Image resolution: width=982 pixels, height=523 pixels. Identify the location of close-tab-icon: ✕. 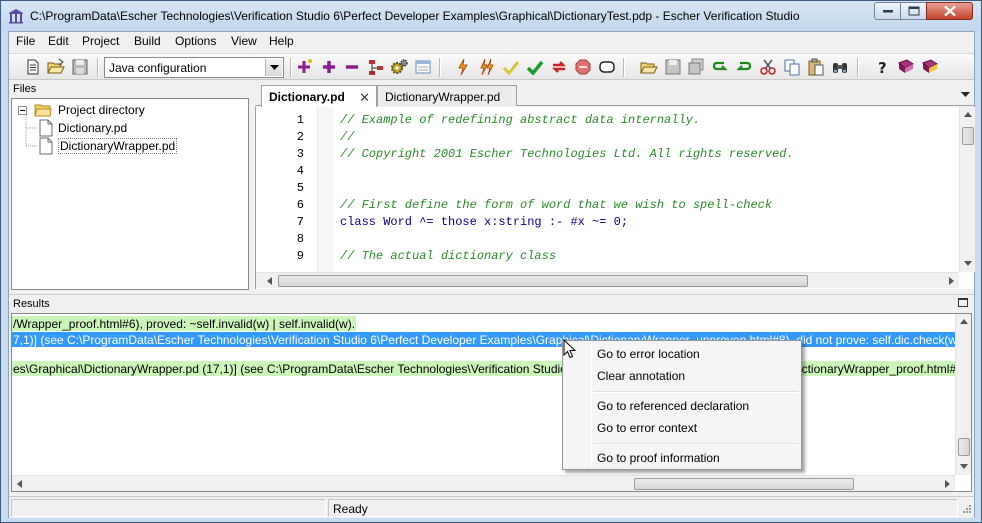
(364, 98).